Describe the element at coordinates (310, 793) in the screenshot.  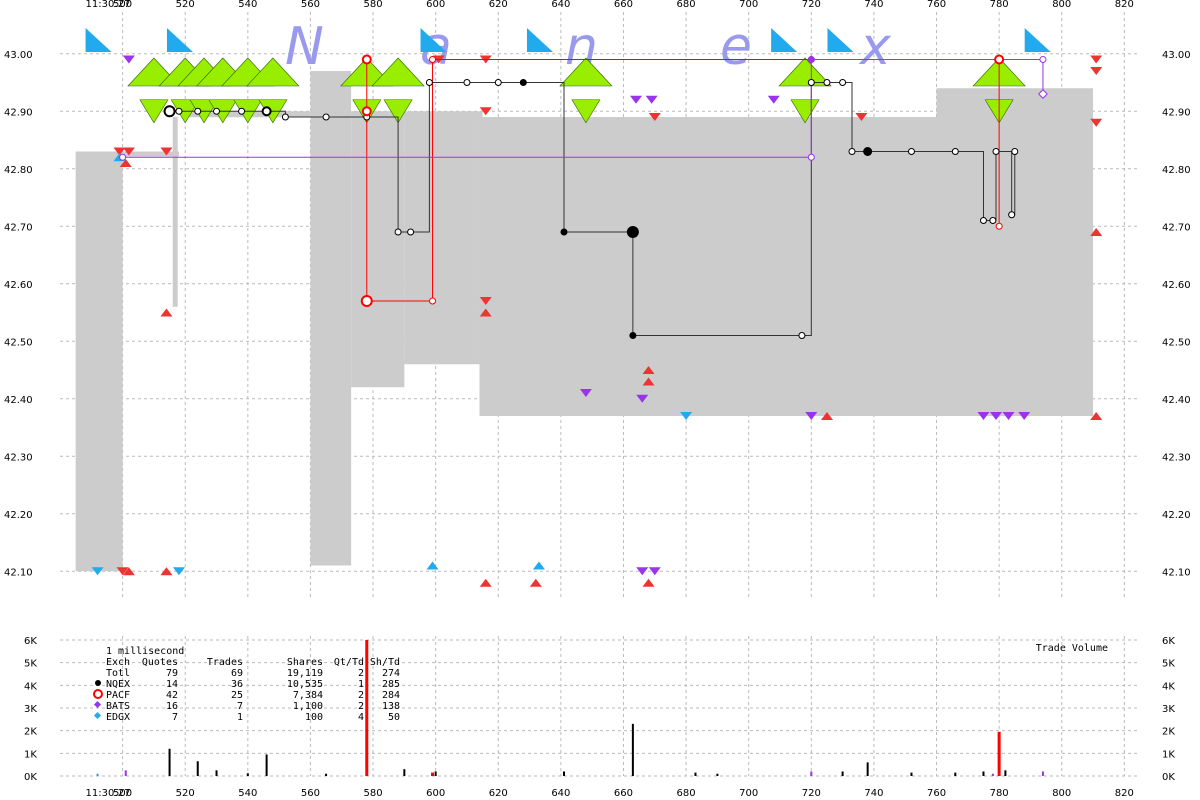
I see `x-tick-bottom-560: 560` at that location.